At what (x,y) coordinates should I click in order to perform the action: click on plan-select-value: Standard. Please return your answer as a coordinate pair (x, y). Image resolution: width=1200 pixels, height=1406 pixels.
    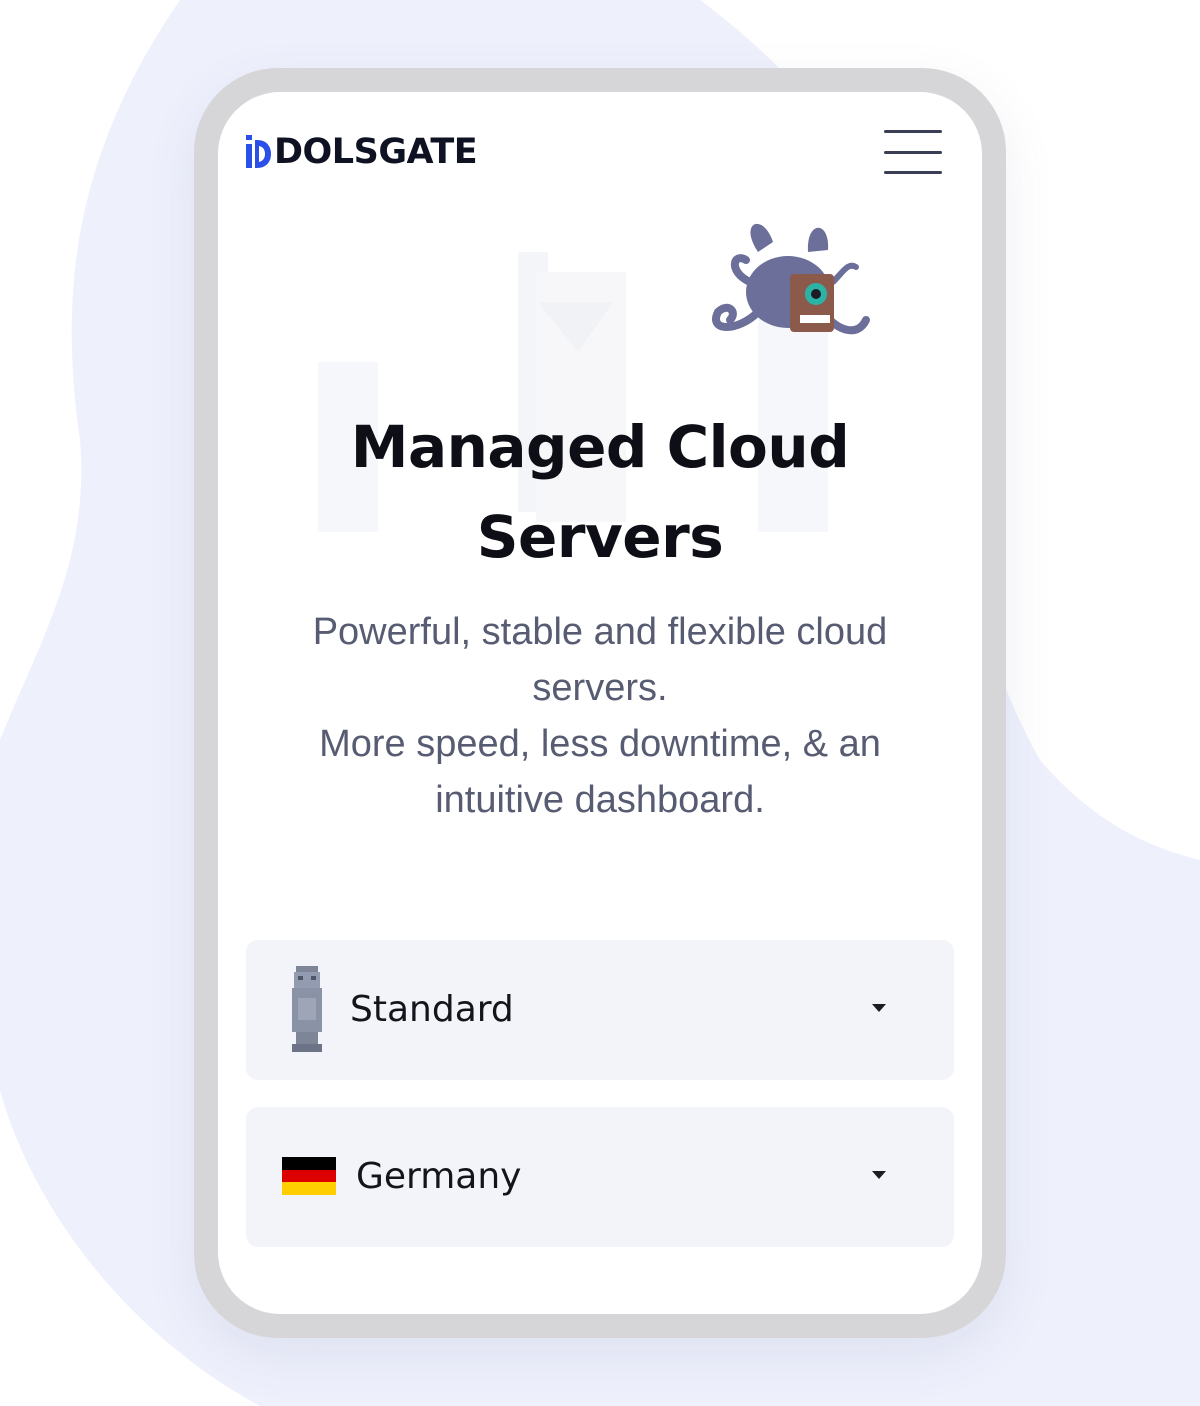
    Looking at the image, I should click on (432, 1009).